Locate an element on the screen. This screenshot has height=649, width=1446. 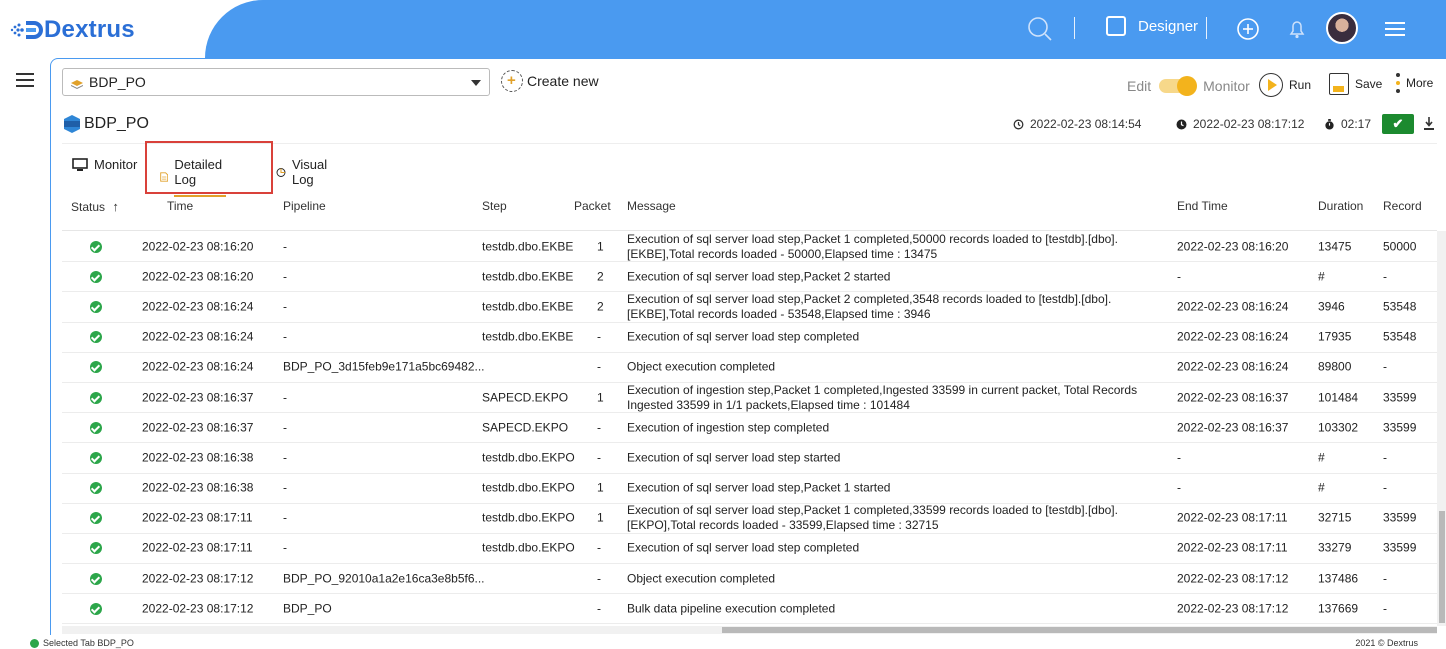
col-time-header: Time is located at coordinates (180, 206).